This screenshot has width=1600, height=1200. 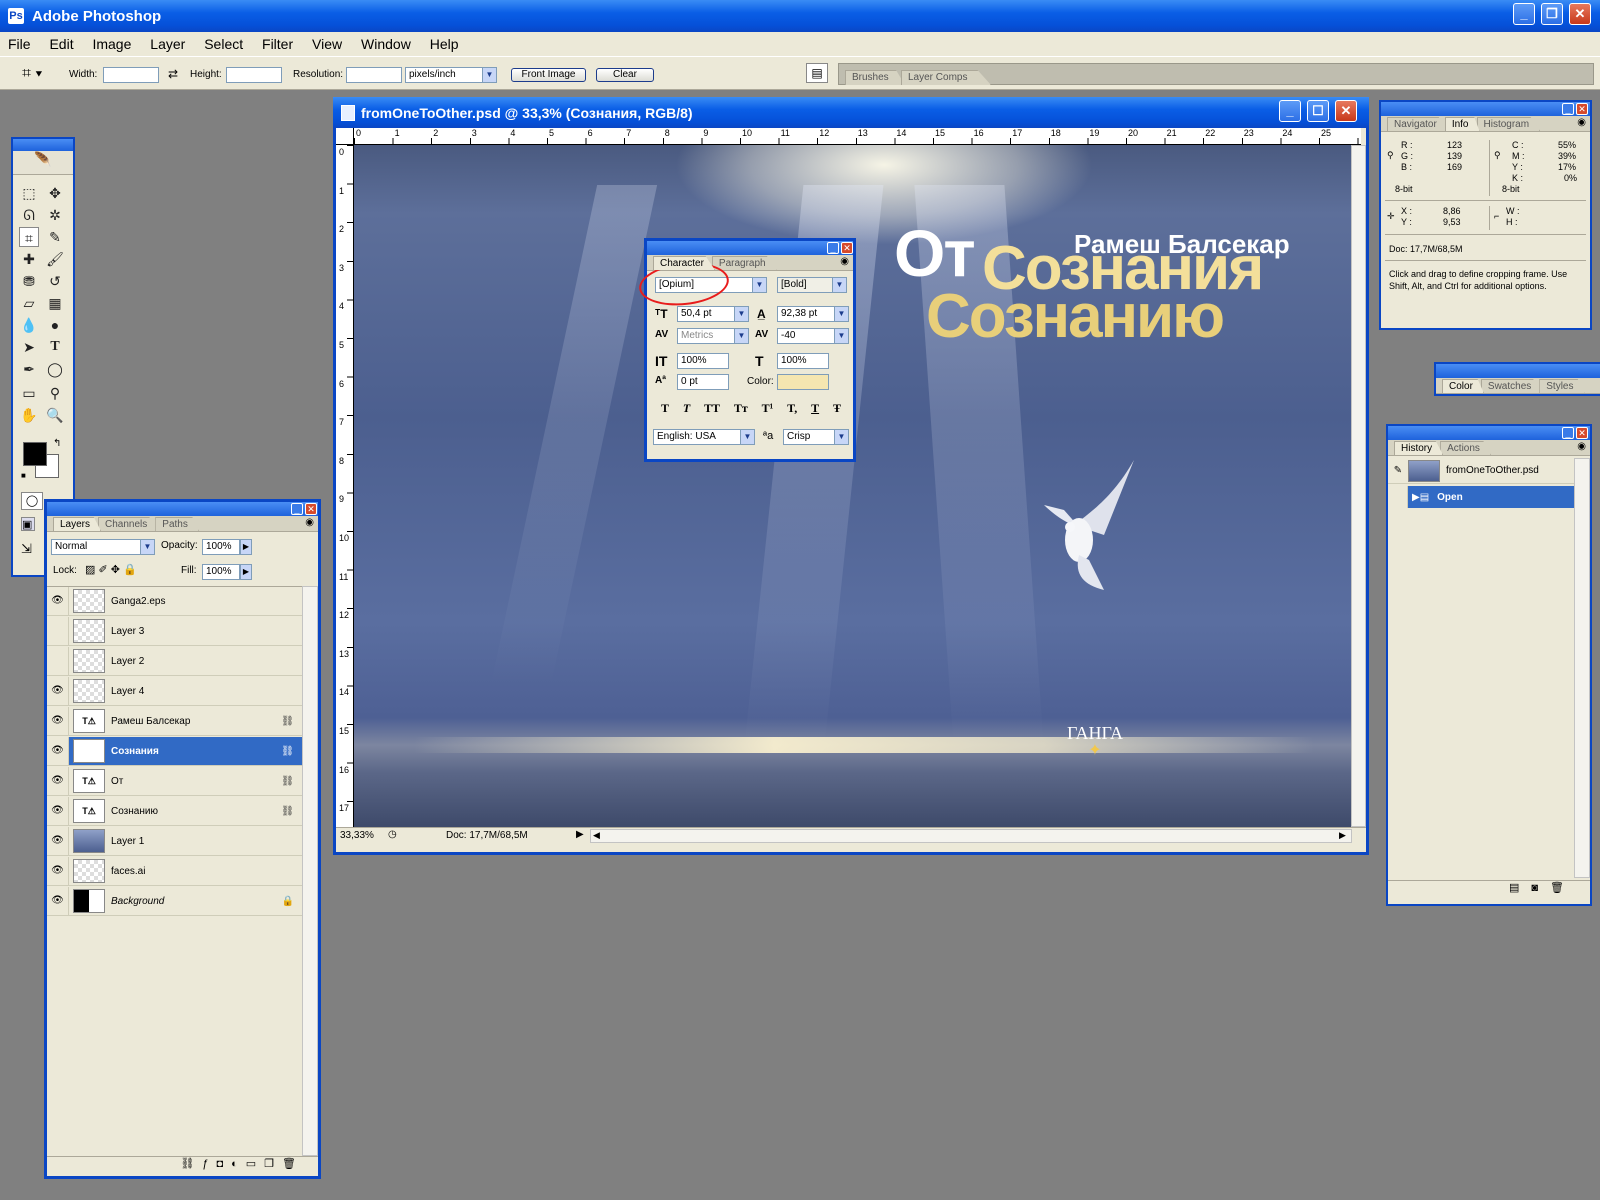 I want to click on doc-close-button: ✕, so click(x=1346, y=111).